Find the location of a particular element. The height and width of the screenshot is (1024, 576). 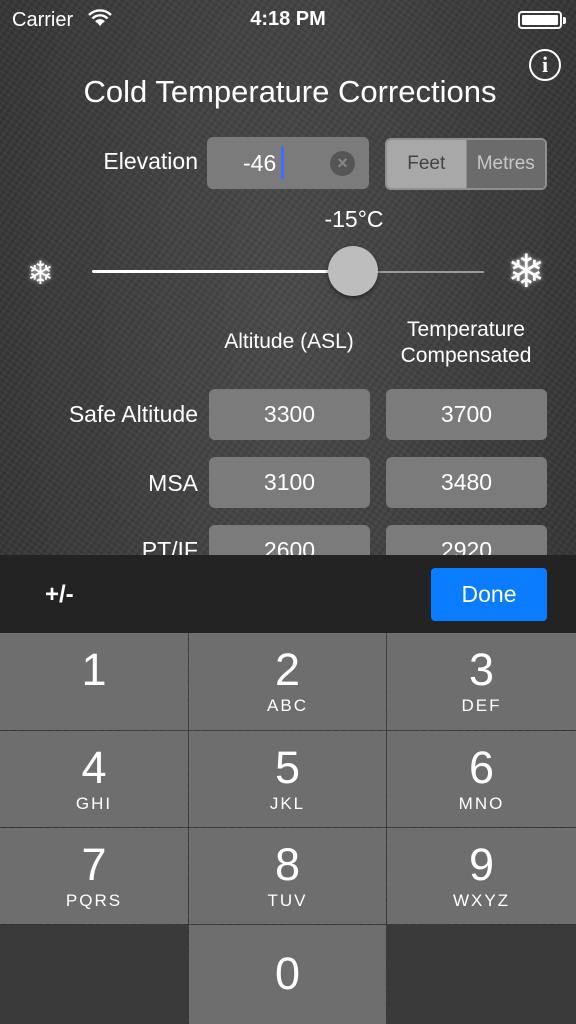

done-button: Done is located at coordinates (489, 594).